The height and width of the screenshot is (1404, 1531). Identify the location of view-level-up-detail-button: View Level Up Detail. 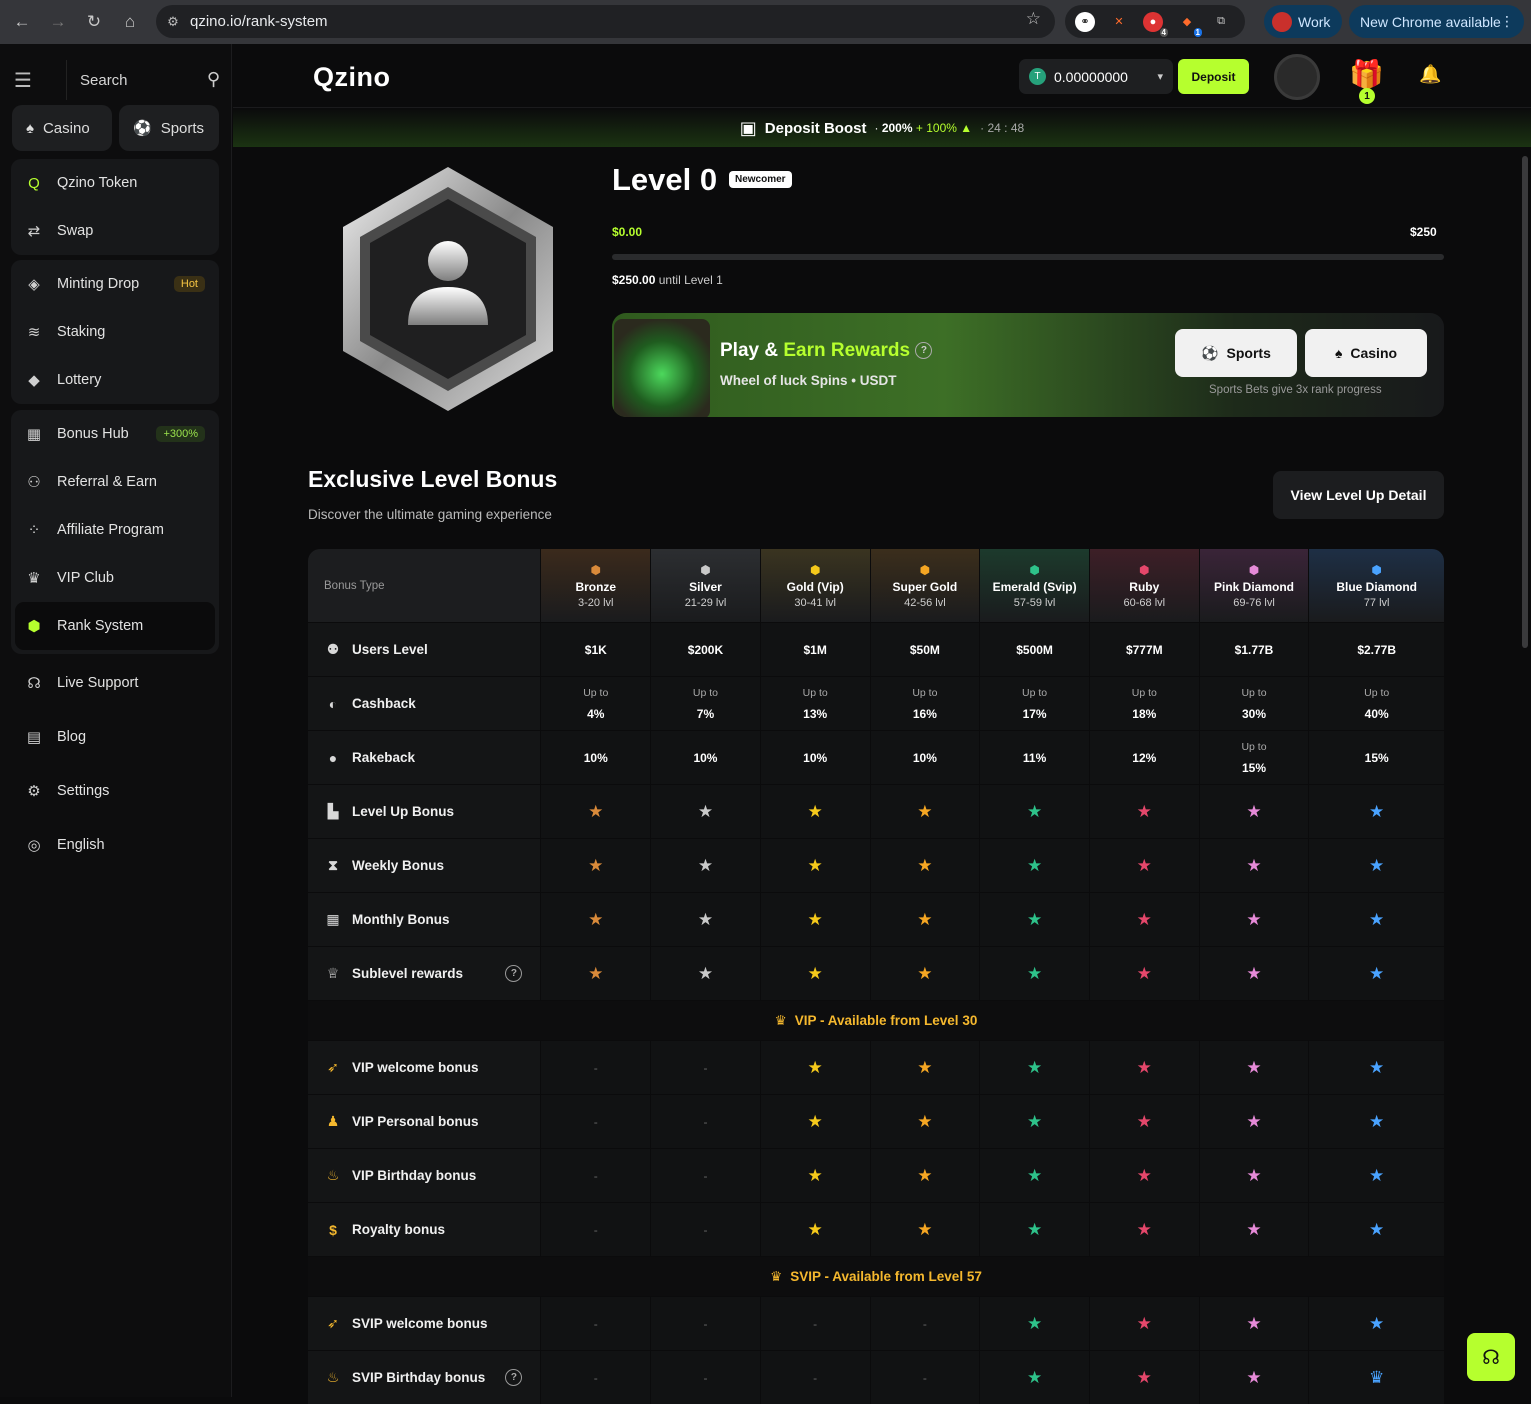
(1358, 495).